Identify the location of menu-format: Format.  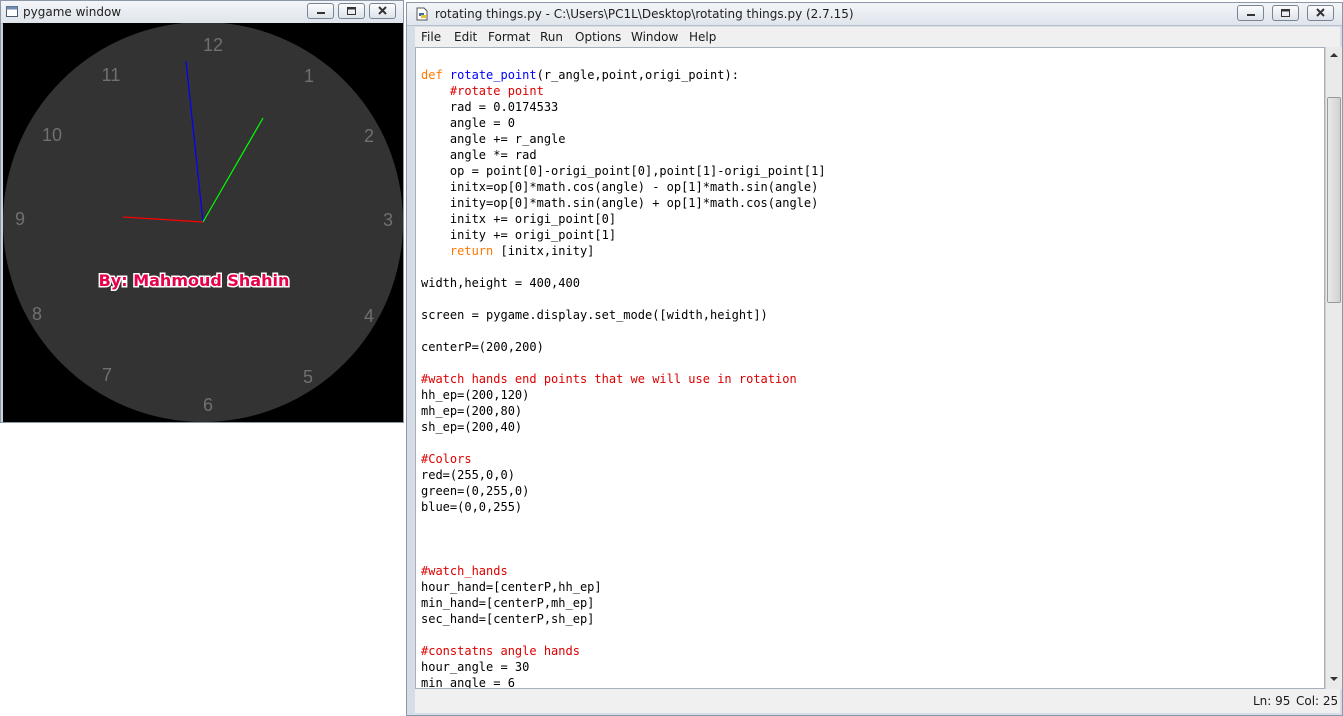
(509, 37).